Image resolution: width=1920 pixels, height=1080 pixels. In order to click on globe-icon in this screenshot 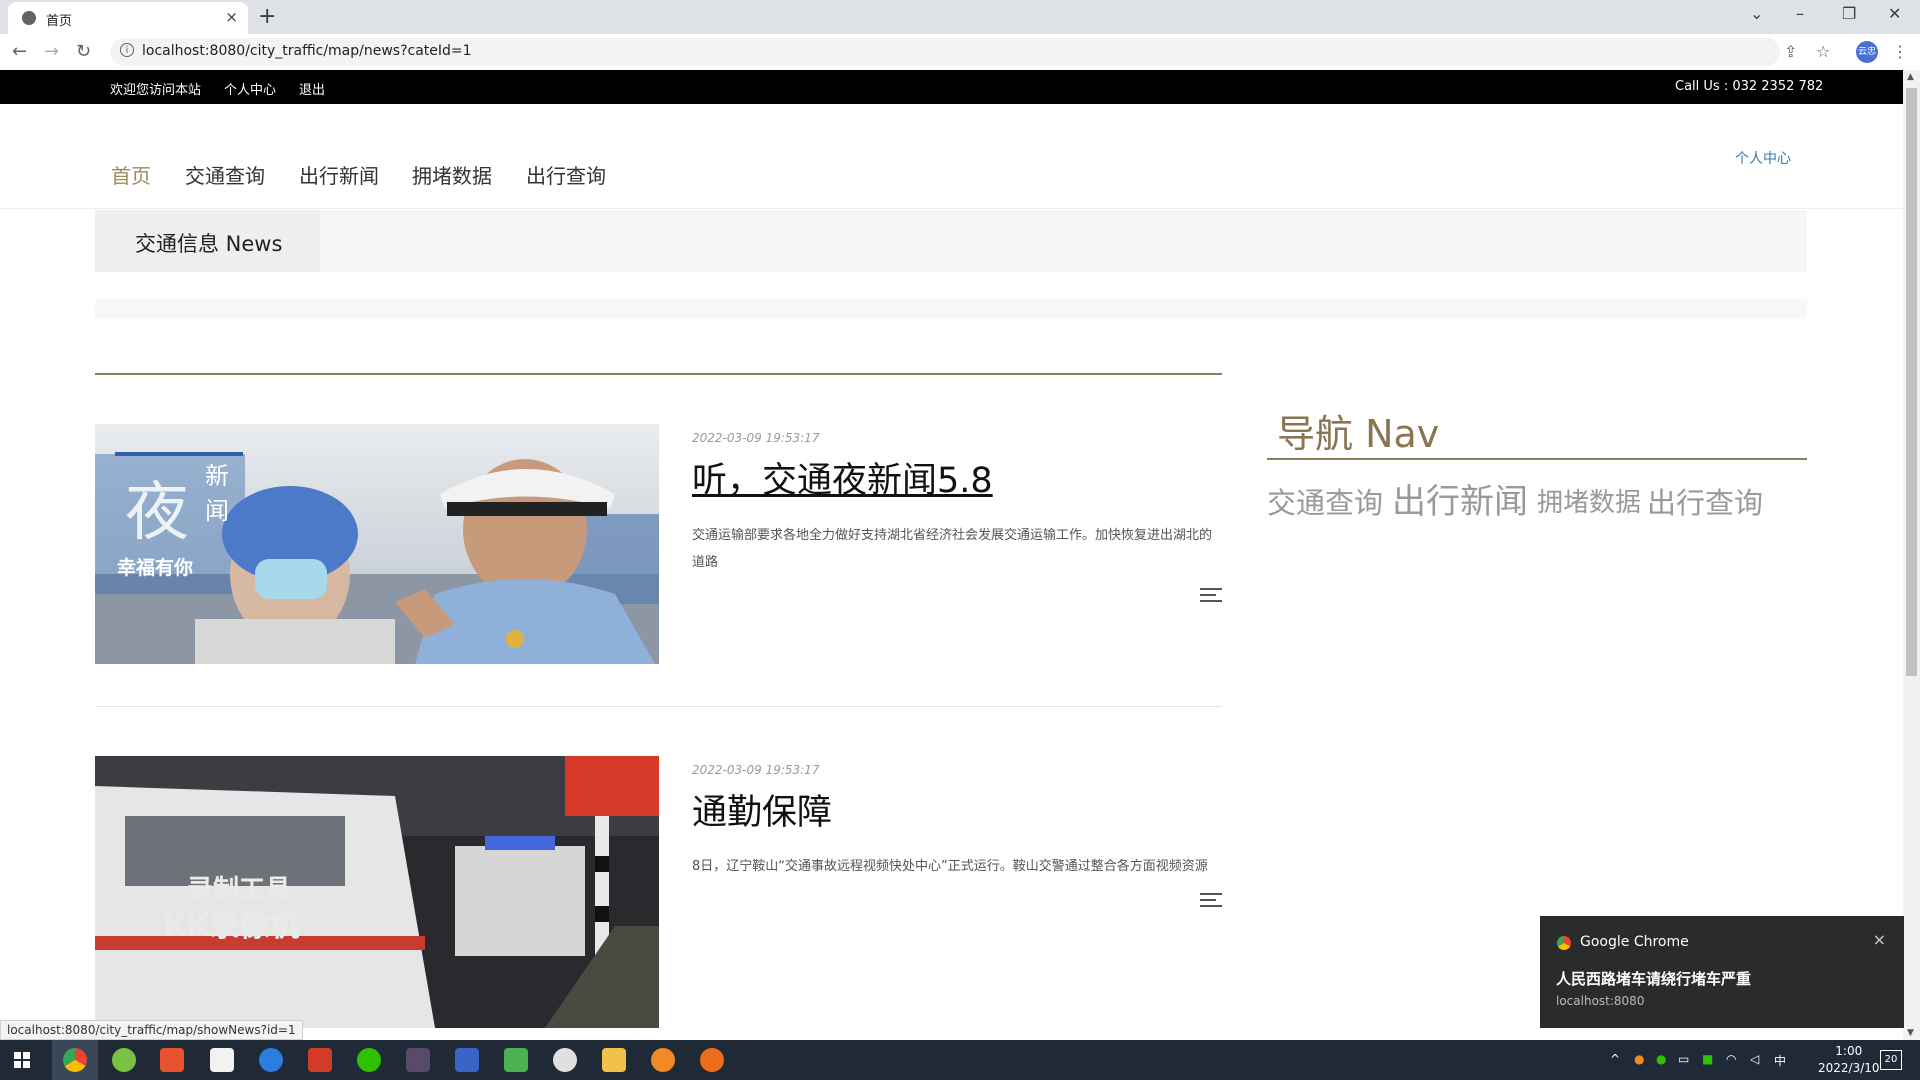, I will do `click(29, 18)`.